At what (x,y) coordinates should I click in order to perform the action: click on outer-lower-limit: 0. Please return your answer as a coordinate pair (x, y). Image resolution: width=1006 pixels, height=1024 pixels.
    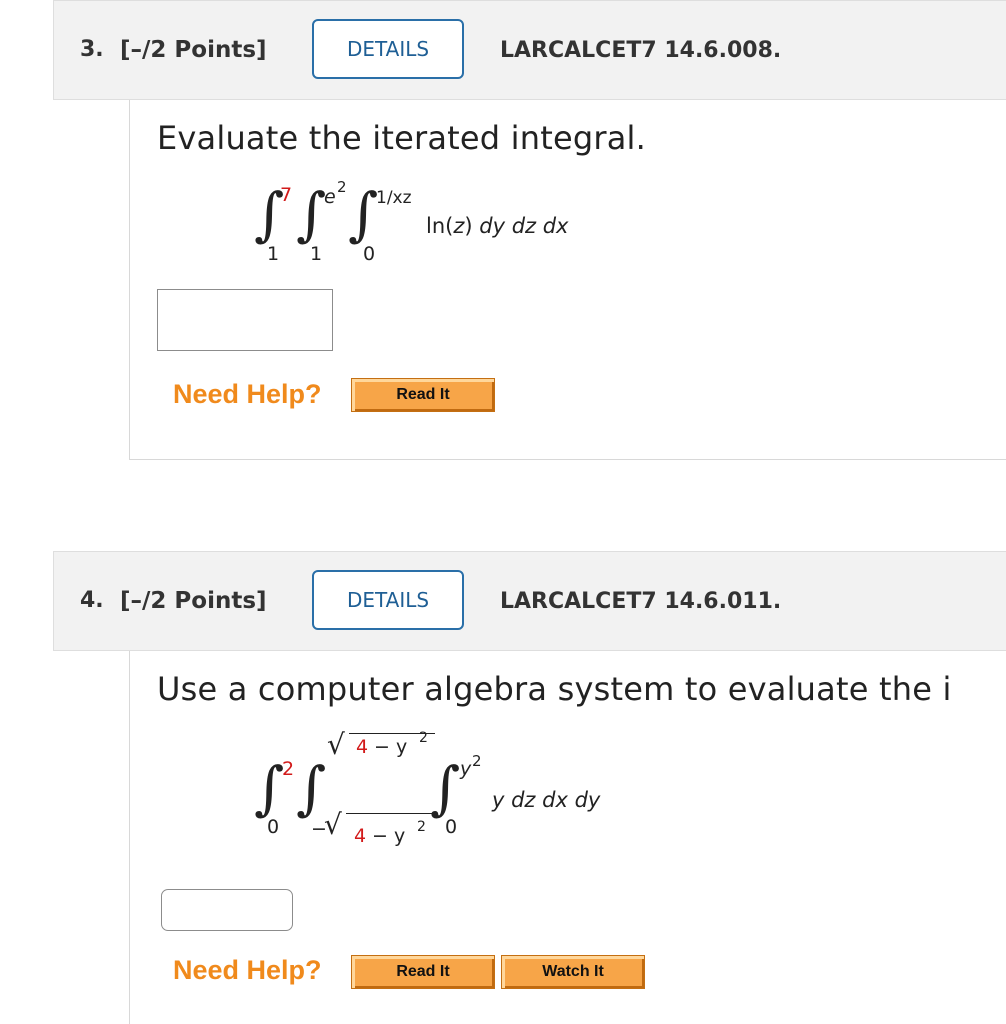
    Looking at the image, I should click on (273, 827).